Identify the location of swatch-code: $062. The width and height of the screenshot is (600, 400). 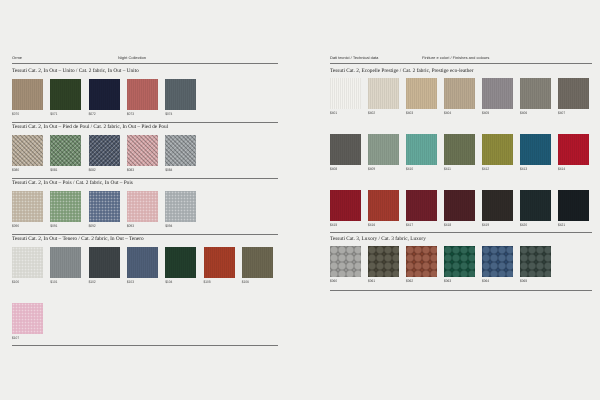
(410, 281).